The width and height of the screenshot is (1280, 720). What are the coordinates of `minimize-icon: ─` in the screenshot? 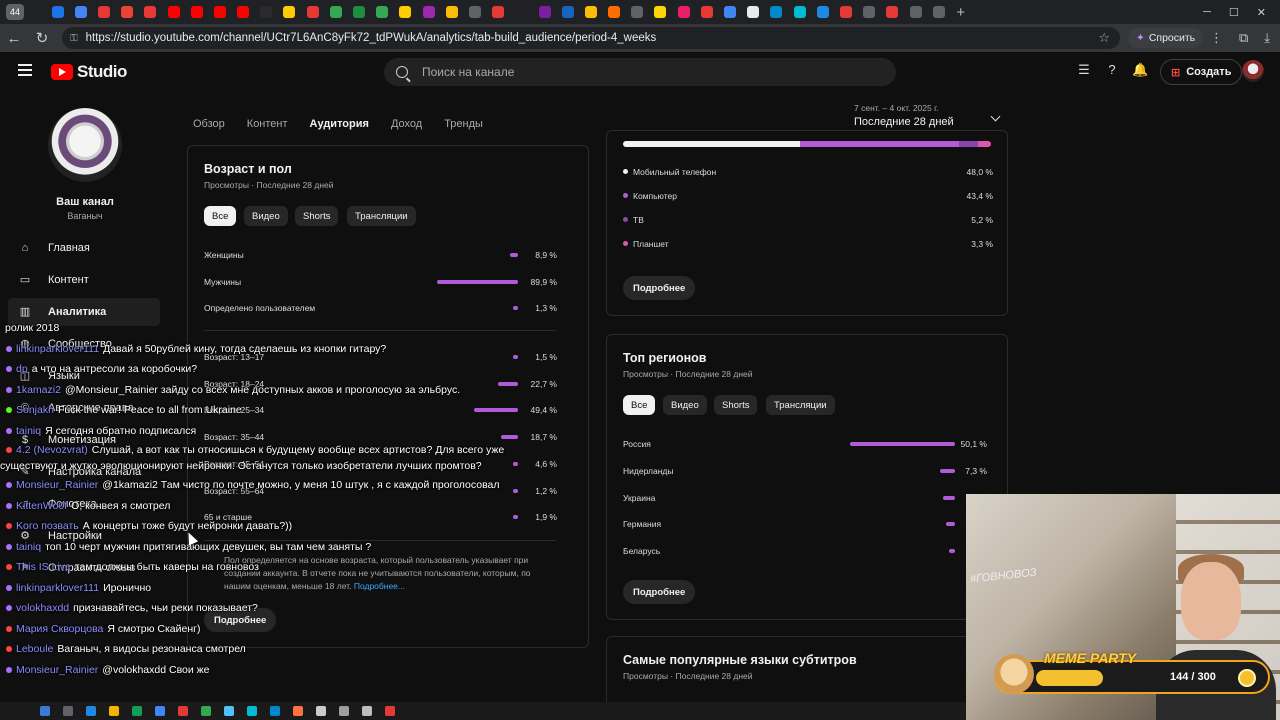 It's located at (1207, 12).